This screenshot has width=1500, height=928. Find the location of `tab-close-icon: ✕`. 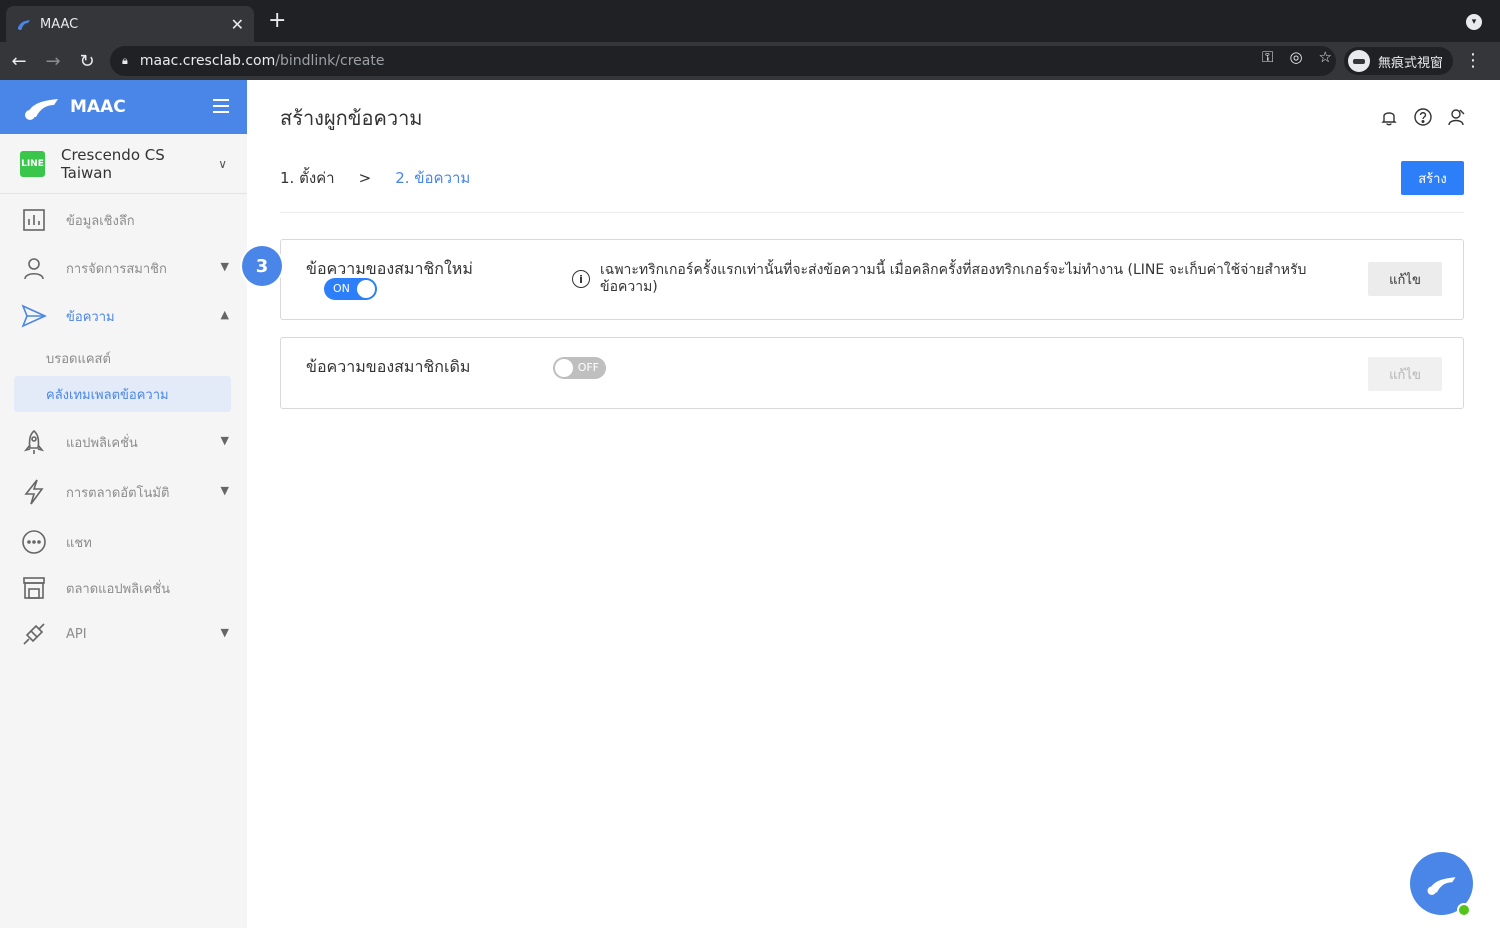

tab-close-icon: ✕ is located at coordinates (237, 24).